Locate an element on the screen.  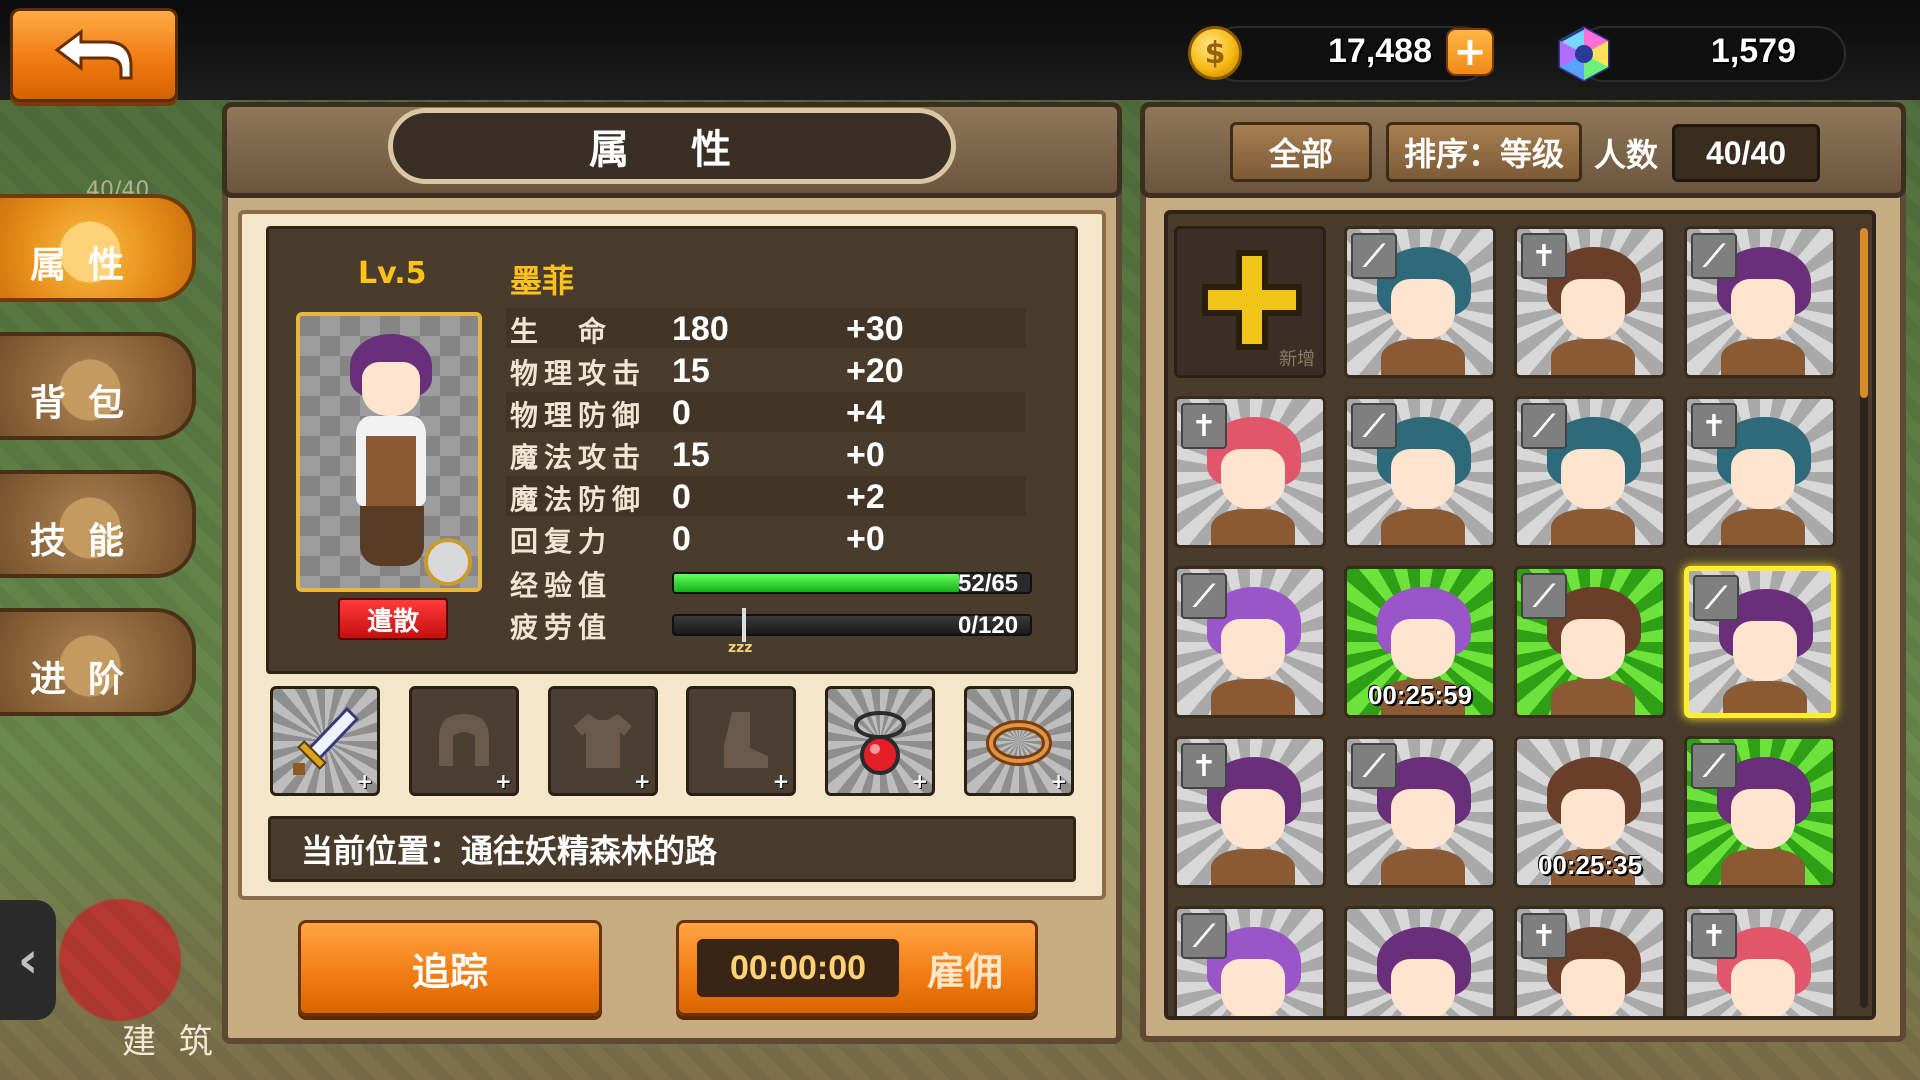
tab-skills: 技能 is located at coordinates (98, 524).